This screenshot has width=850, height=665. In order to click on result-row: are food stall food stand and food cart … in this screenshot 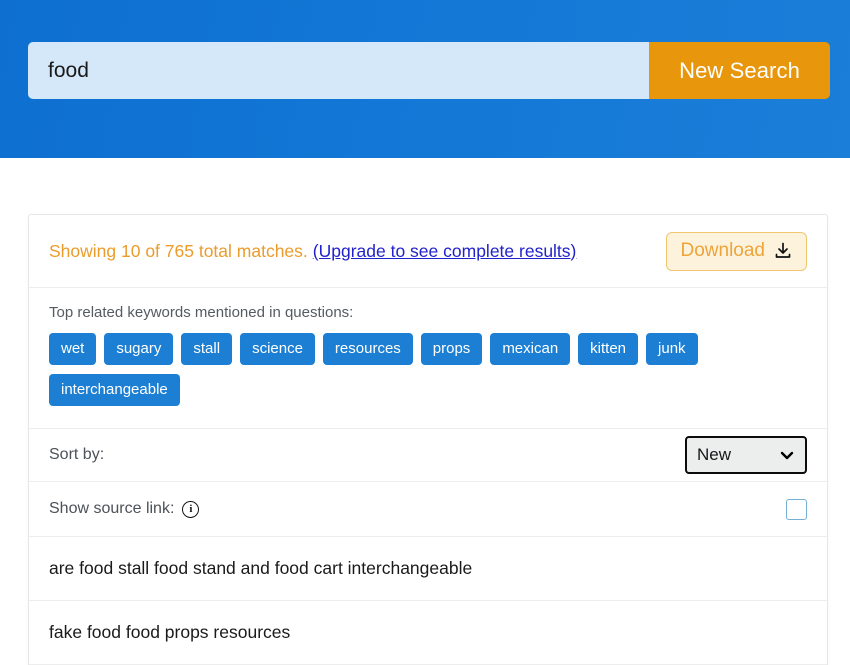, I will do `click(428, 569)`.